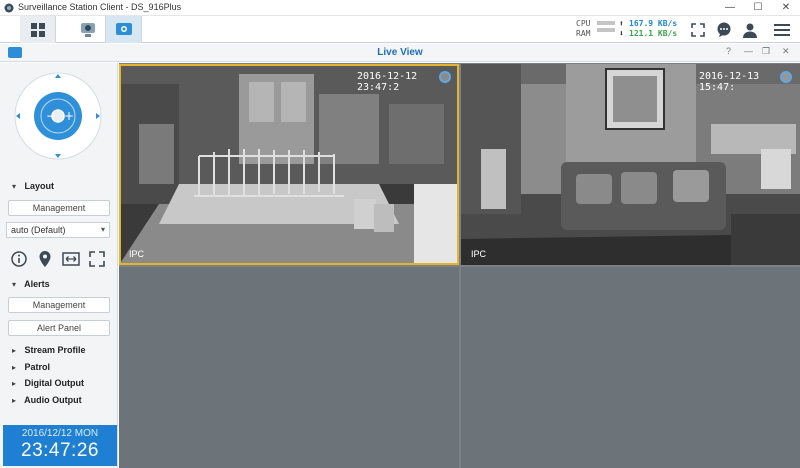 The height and width of the screenshot is (468, 800). I want to click on resource-labels: CPU RAM, so click(583, 29).